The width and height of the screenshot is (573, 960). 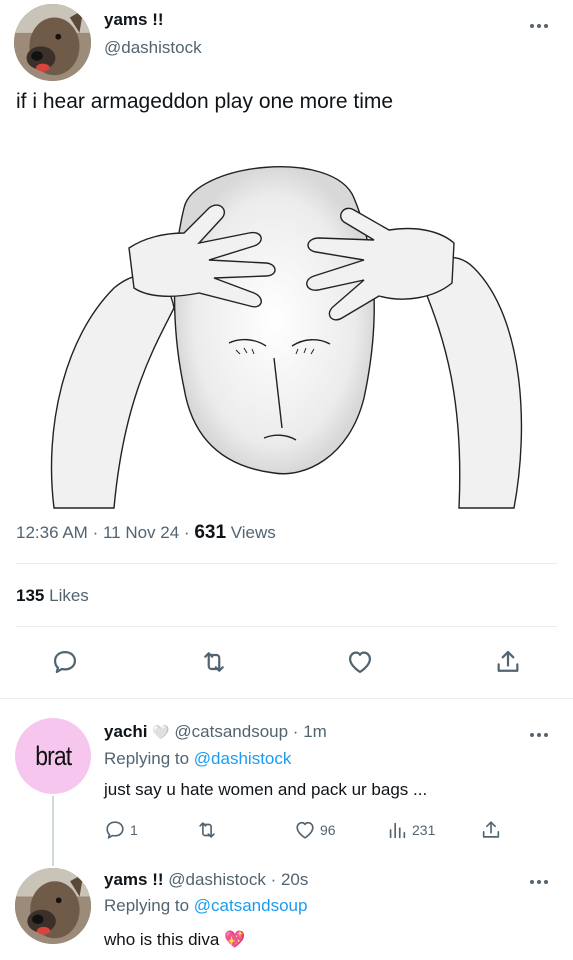 I want to click on reply-author-name: yams !!, so click(x=134, y=879).